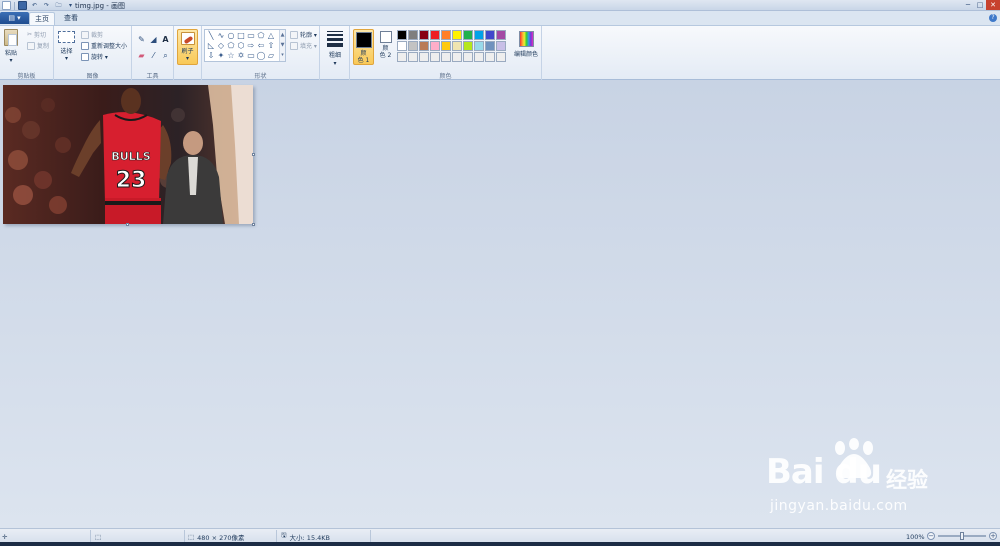 The width and height of the screenshot is (1000, 546). I want to click on help-icon: ?, so click(993, 18).